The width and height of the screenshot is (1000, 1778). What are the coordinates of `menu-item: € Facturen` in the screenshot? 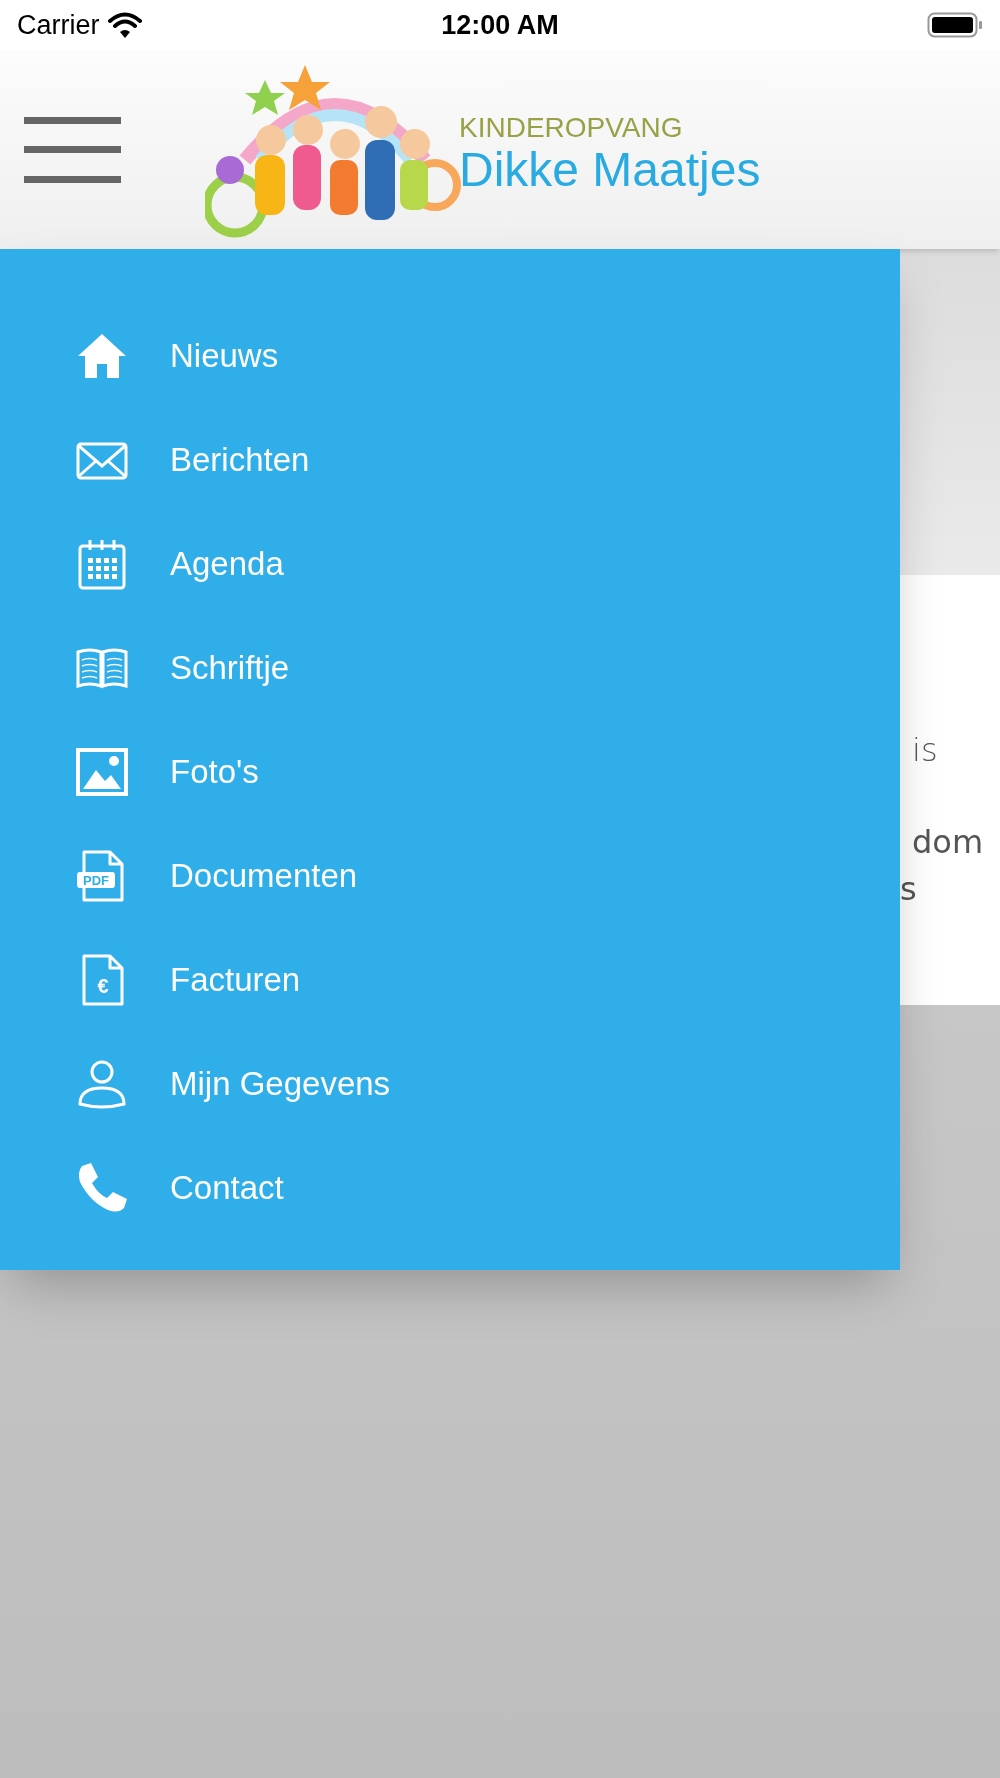 It's located at (450, 980).